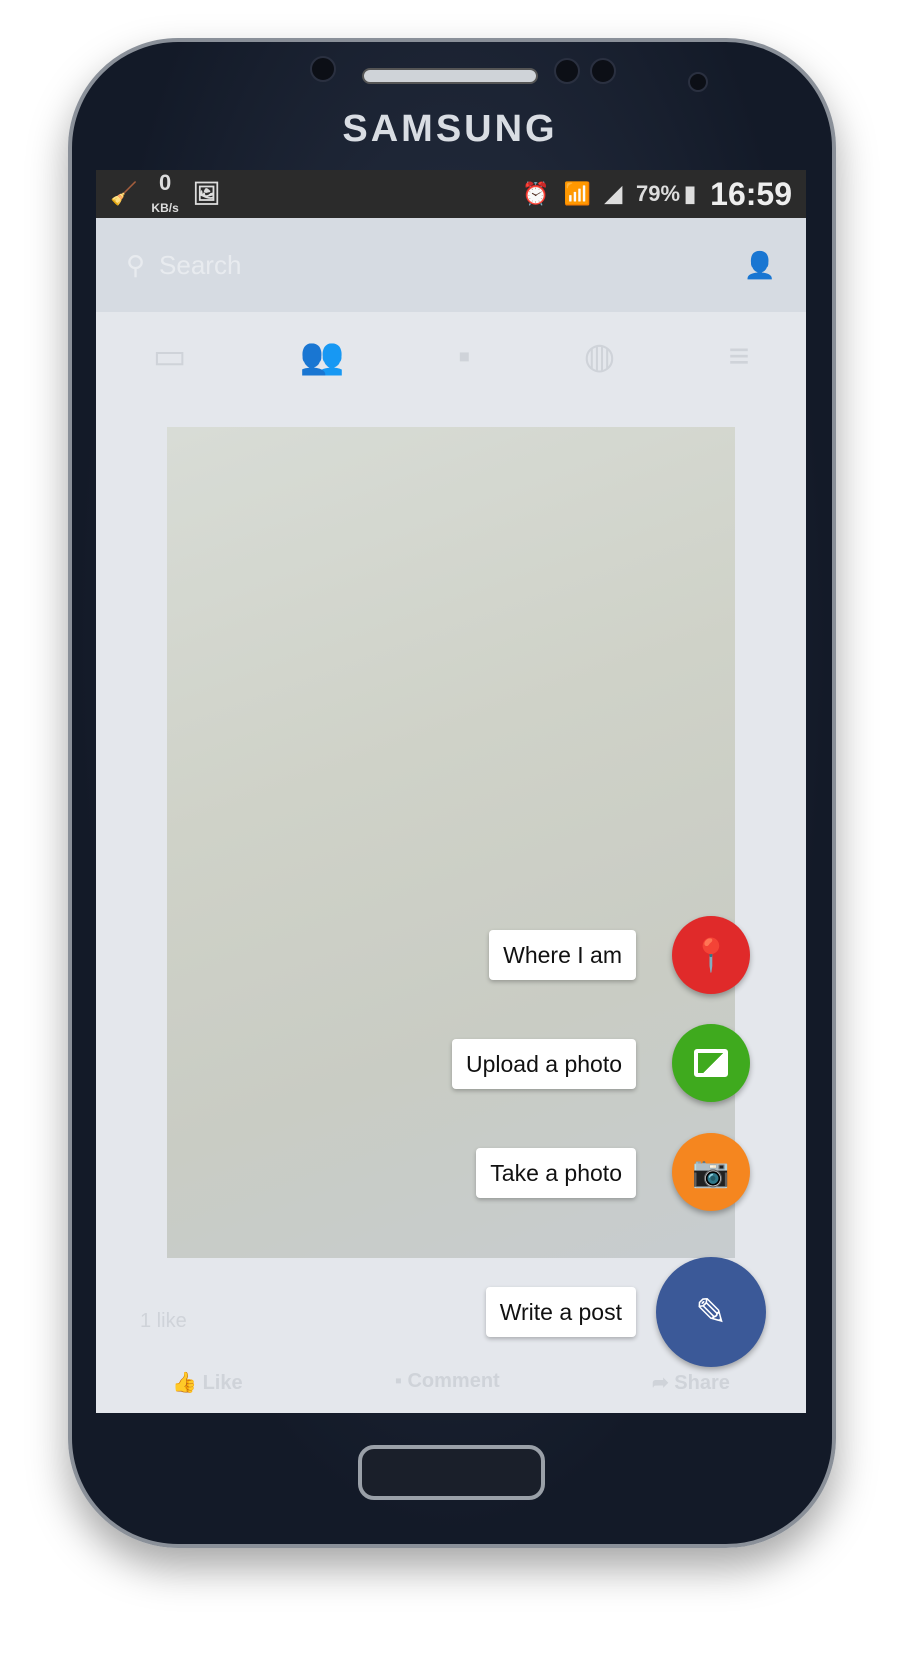  I want to click on write-post-label: Write a post, so click(560, 1312).